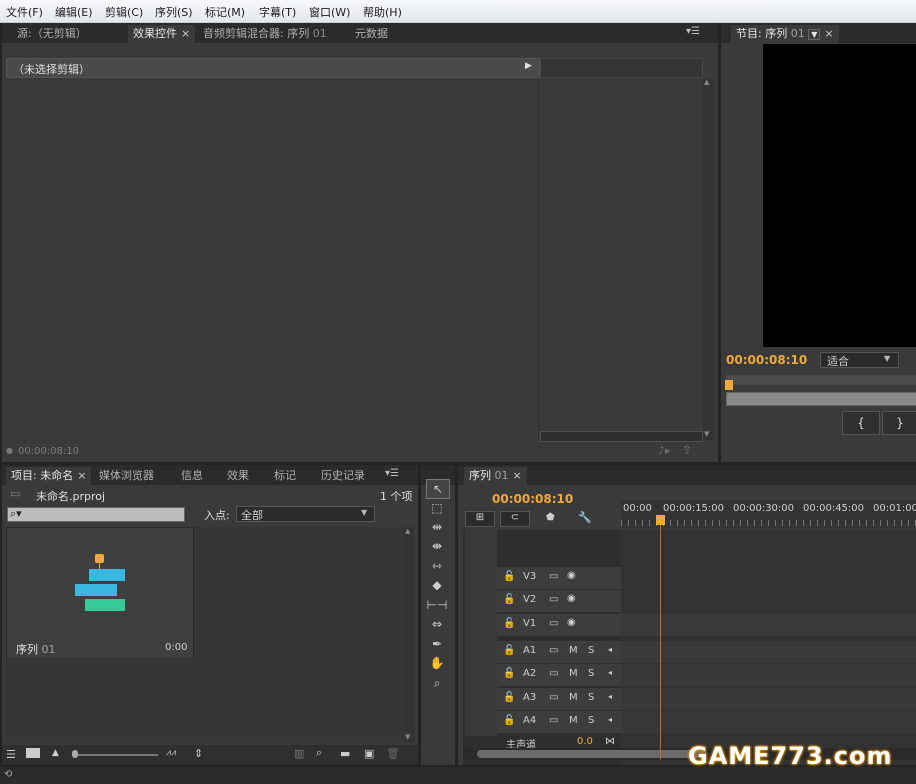 This screenshot has width=916, height=784. I want to click on timeline-playhead-handle, so click(660, 520).